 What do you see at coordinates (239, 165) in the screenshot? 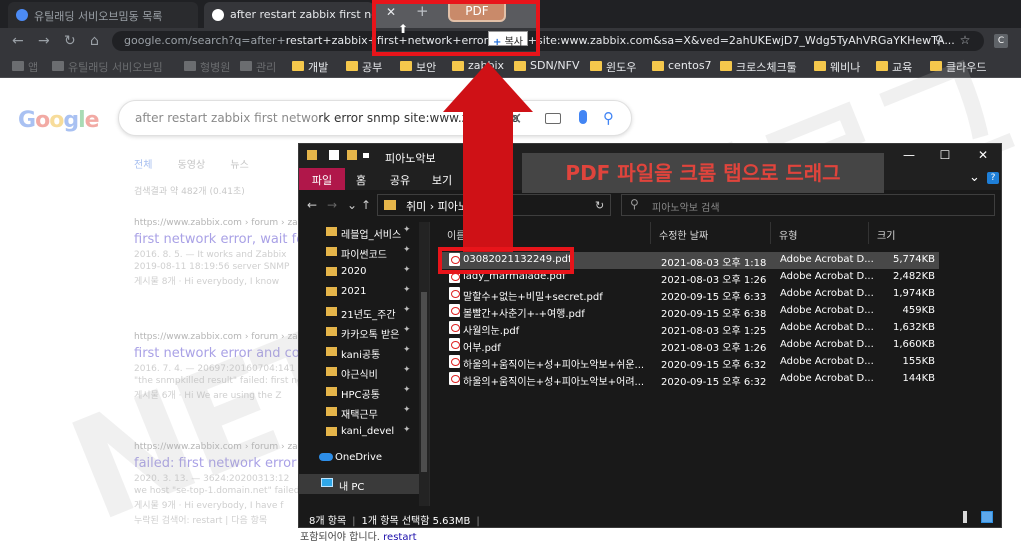
I see `tab-news: 뉴스` at bounding box center [239, 165].